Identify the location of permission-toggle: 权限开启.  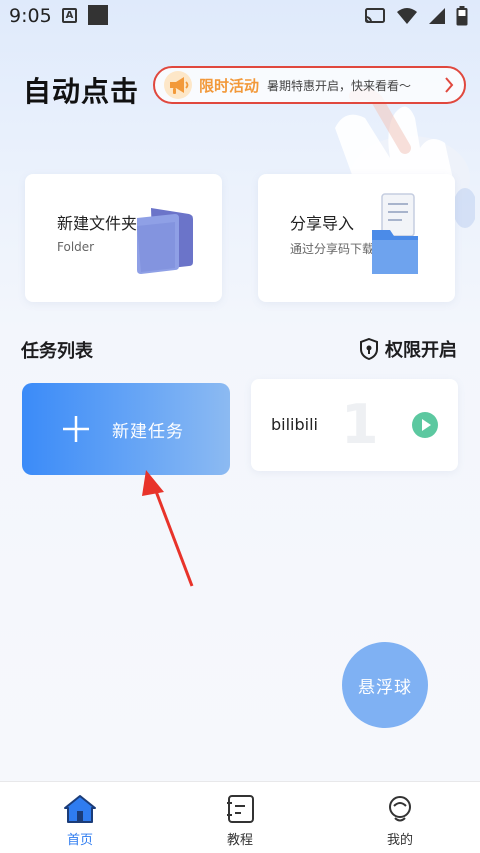
(408, 349).